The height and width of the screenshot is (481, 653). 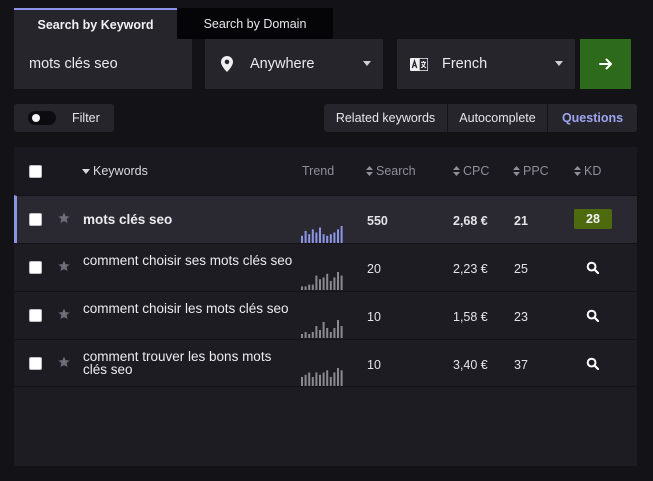 I want to click on translate-icon, so click(x=419, y=64).